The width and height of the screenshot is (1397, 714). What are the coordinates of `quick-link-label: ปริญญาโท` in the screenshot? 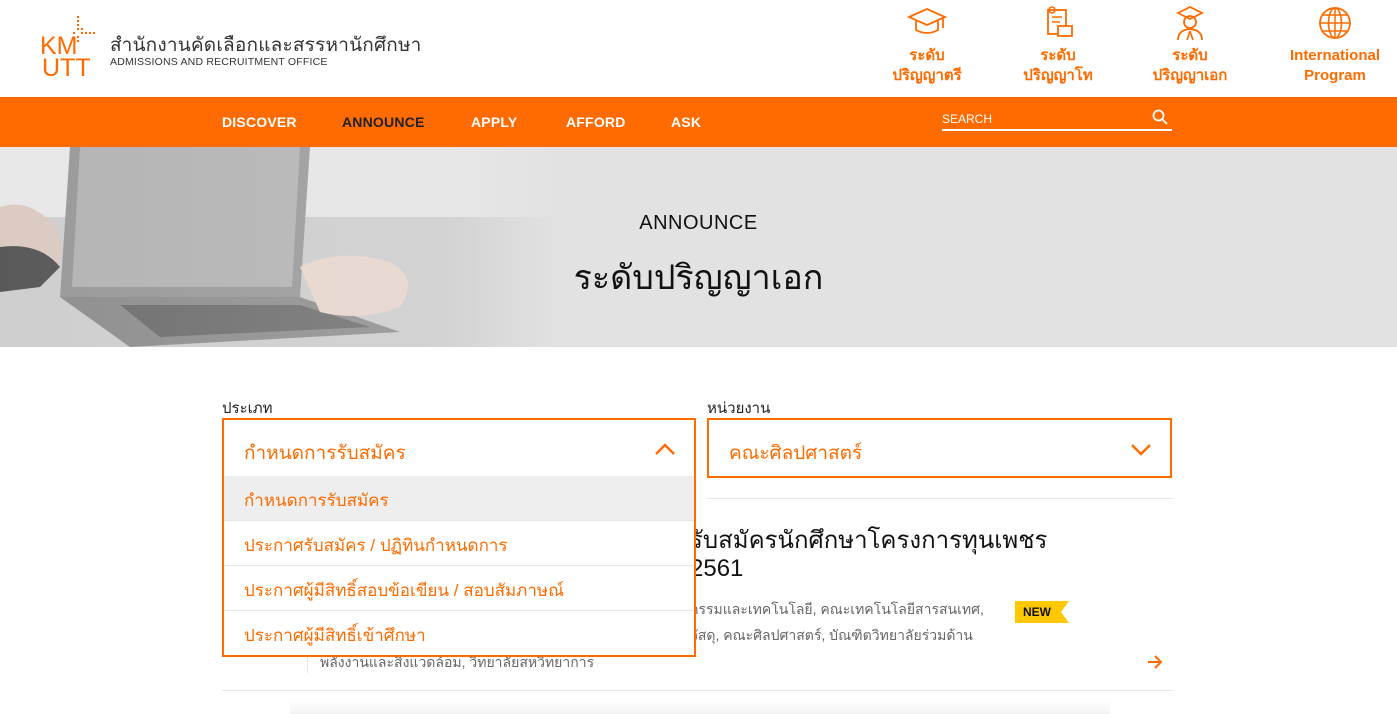 It's located at (1058, 75).